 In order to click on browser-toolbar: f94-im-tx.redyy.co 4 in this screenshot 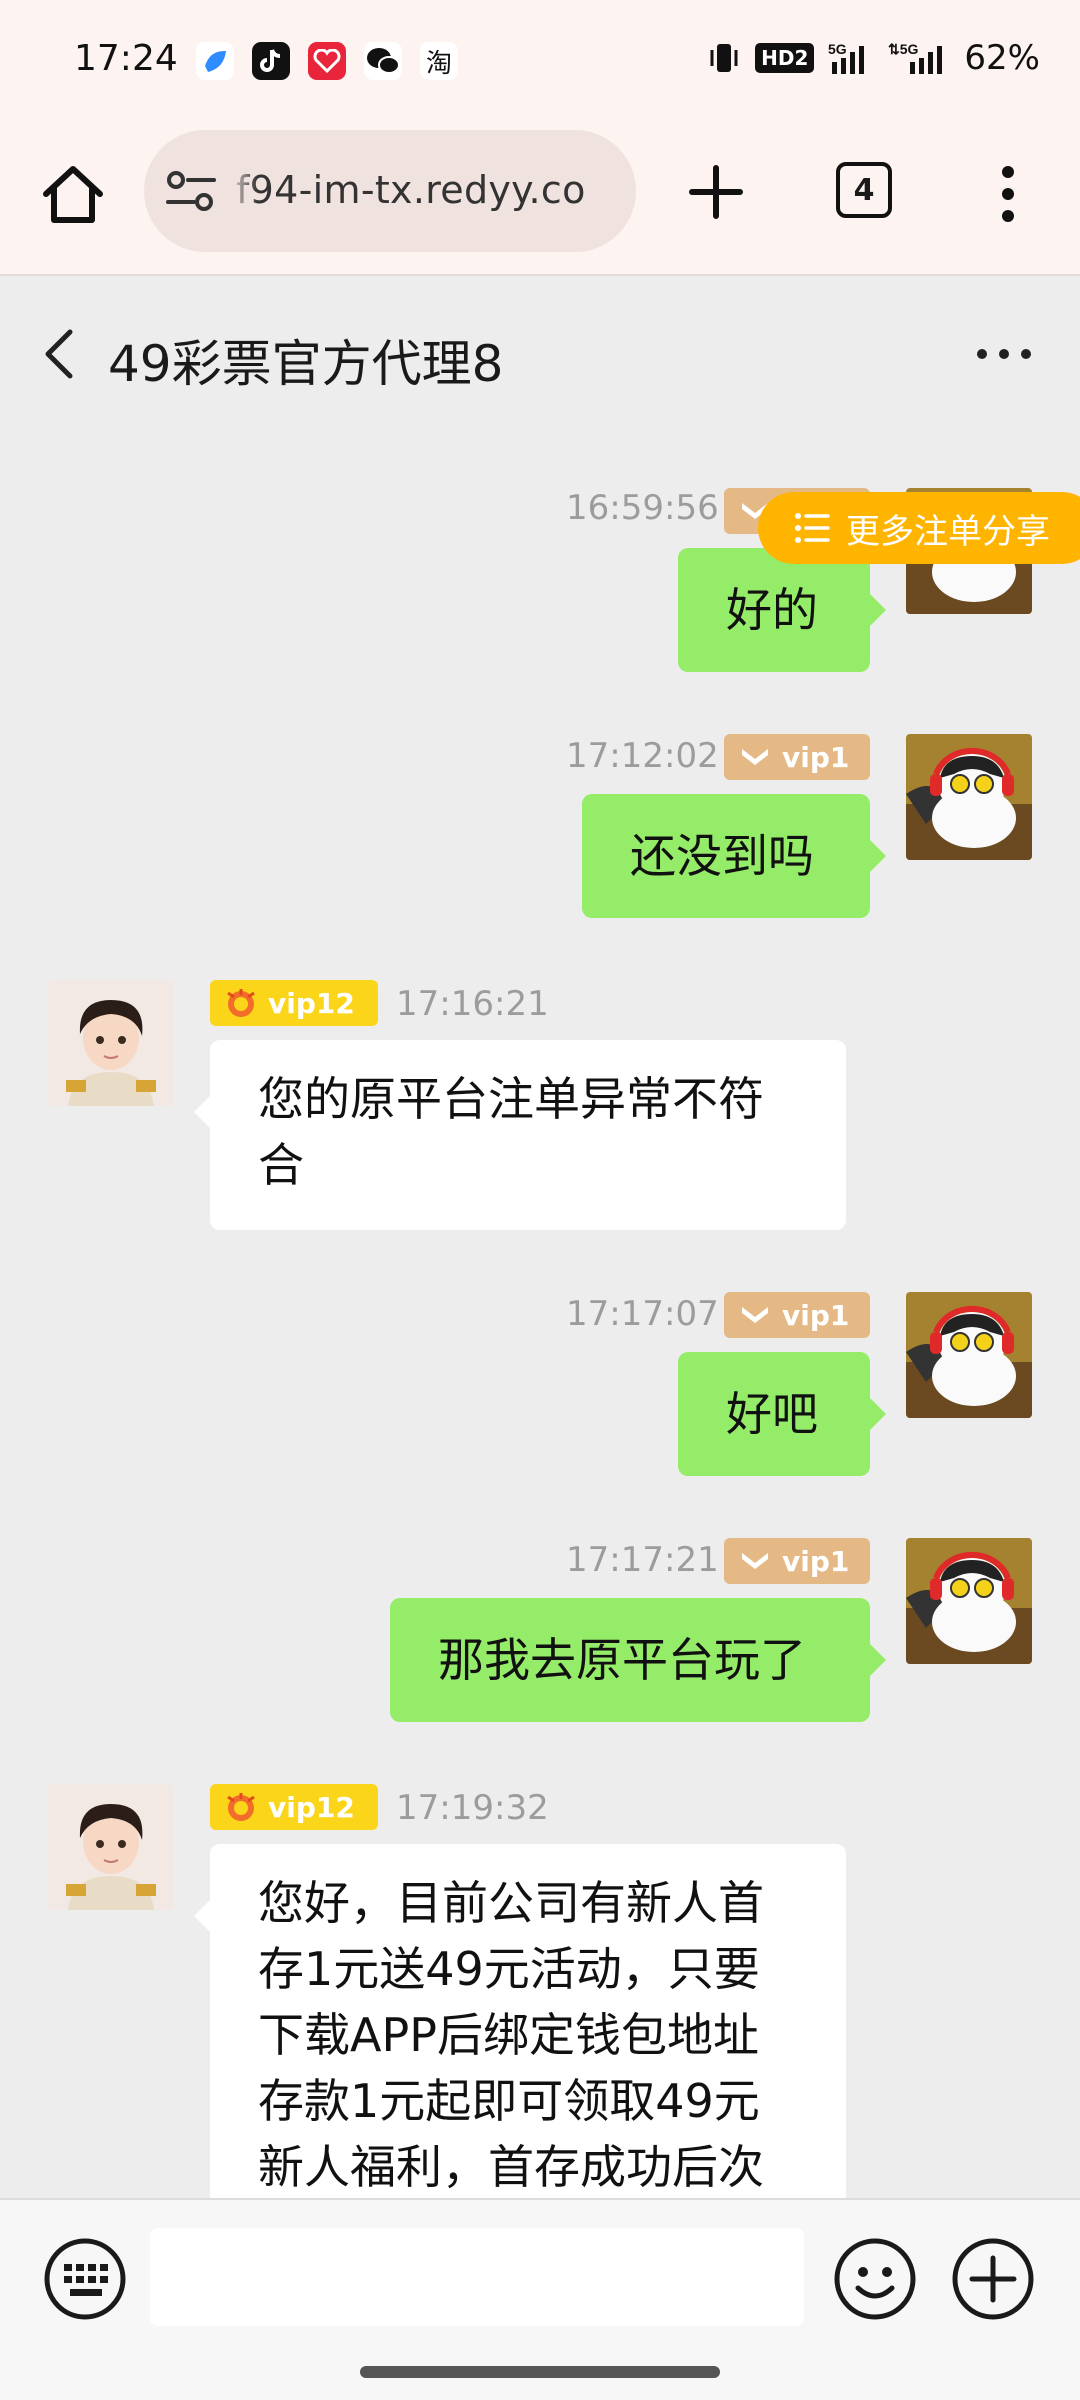, I will do `click(540, 199)`.